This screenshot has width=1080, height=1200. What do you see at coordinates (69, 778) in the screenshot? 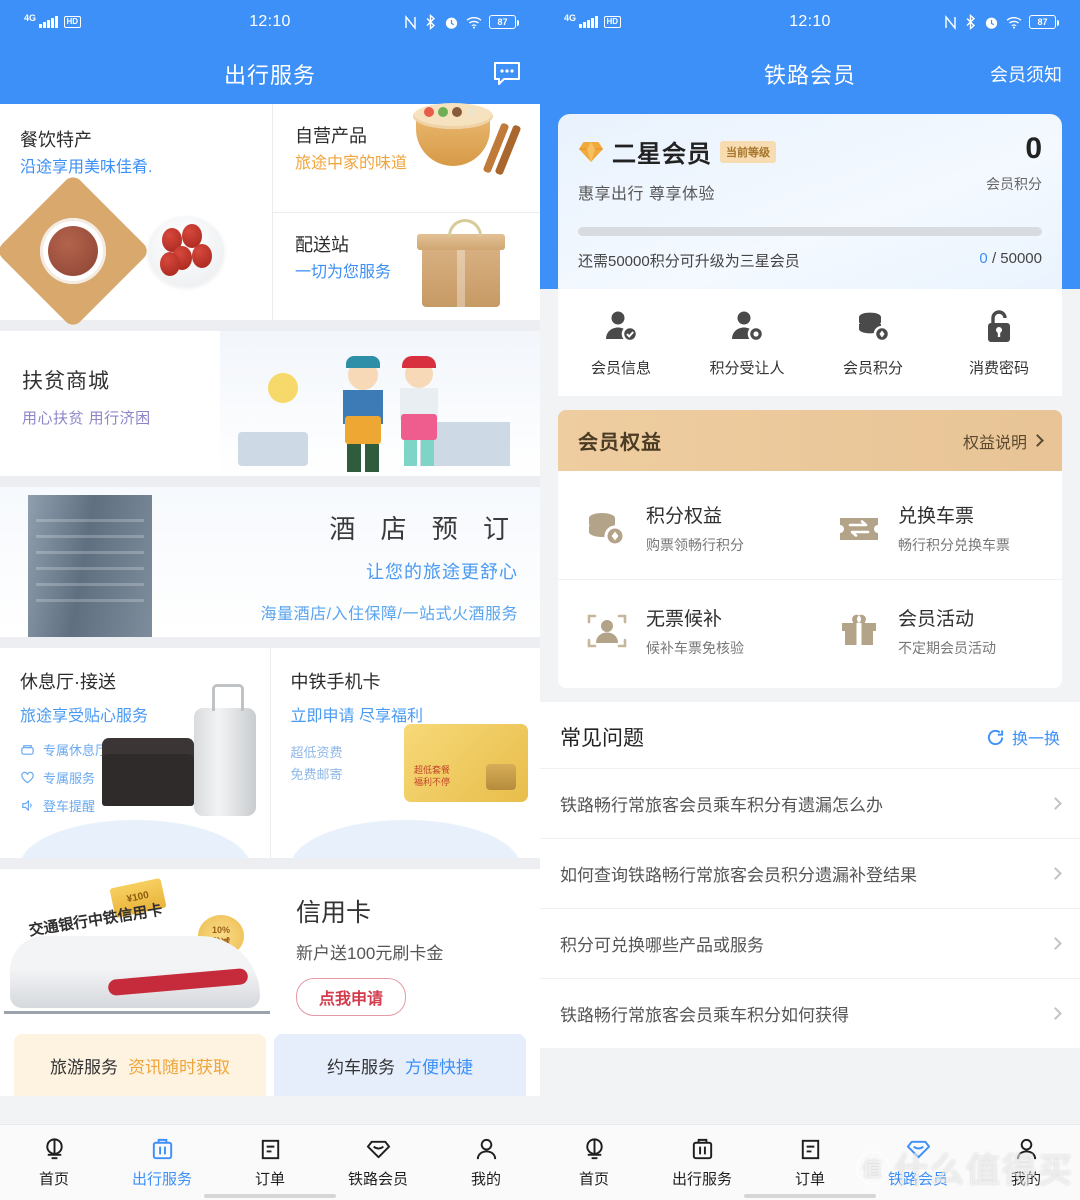
I see `lounge-feature-label: 专属服务` at bounding box center [69, 778].